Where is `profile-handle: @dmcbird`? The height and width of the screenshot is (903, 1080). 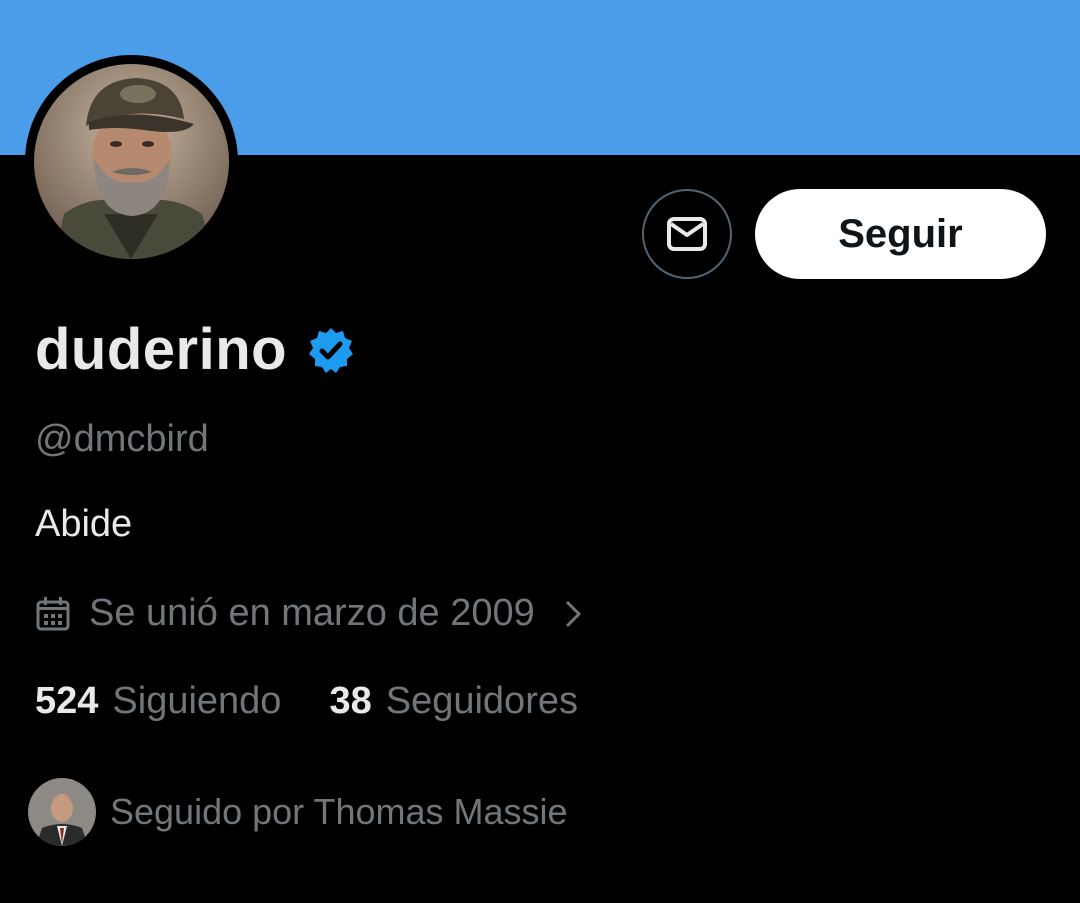 profile-handle: @dmcbird is located at coordinates (122, 439).